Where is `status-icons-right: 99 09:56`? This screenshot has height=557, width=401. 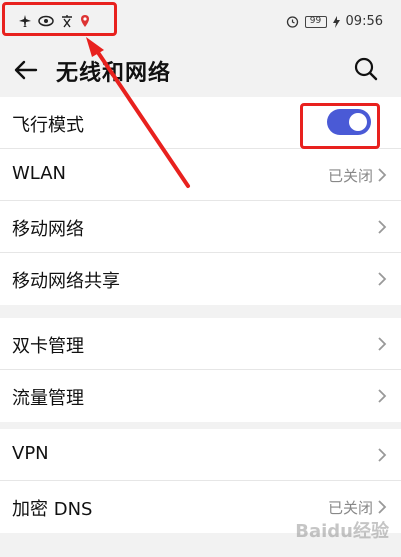
status-icons-right: 99 09:56 is located at coordinates (334, 21).